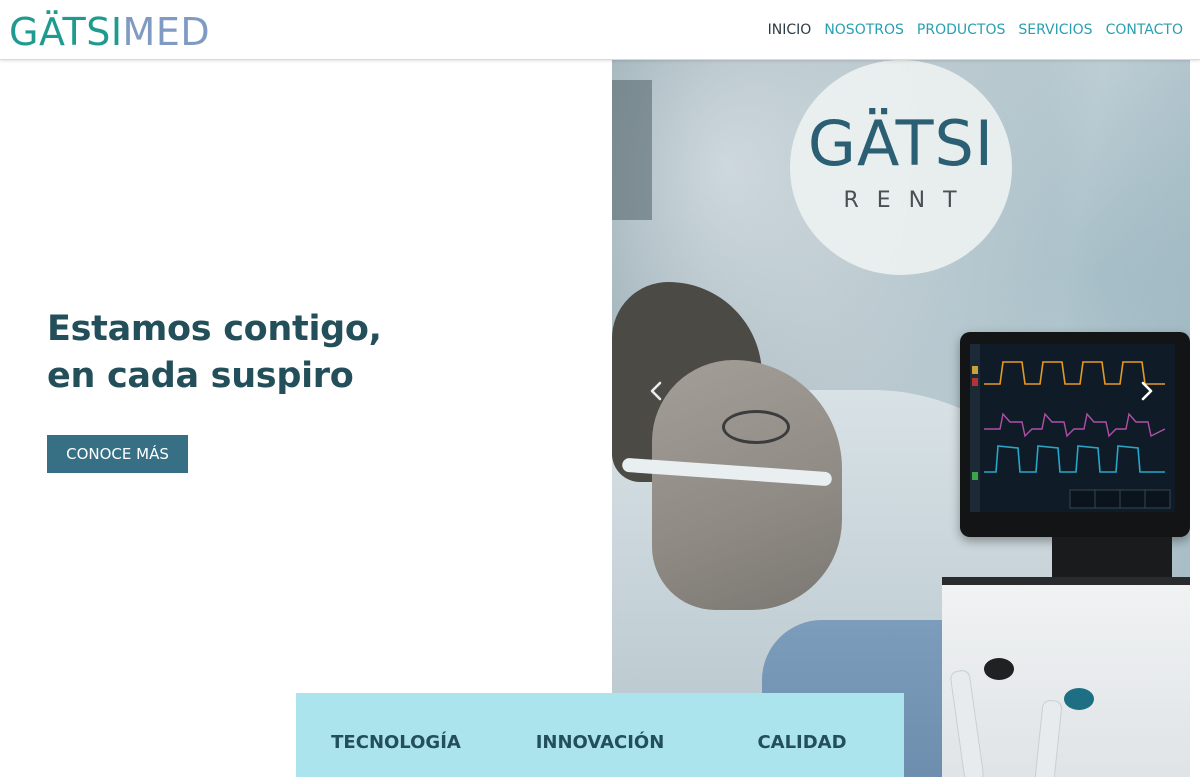 The height and width of the screenshot is (777, 1200). I want to click on feature-calidad: CALIDAD, so click(802, 742).